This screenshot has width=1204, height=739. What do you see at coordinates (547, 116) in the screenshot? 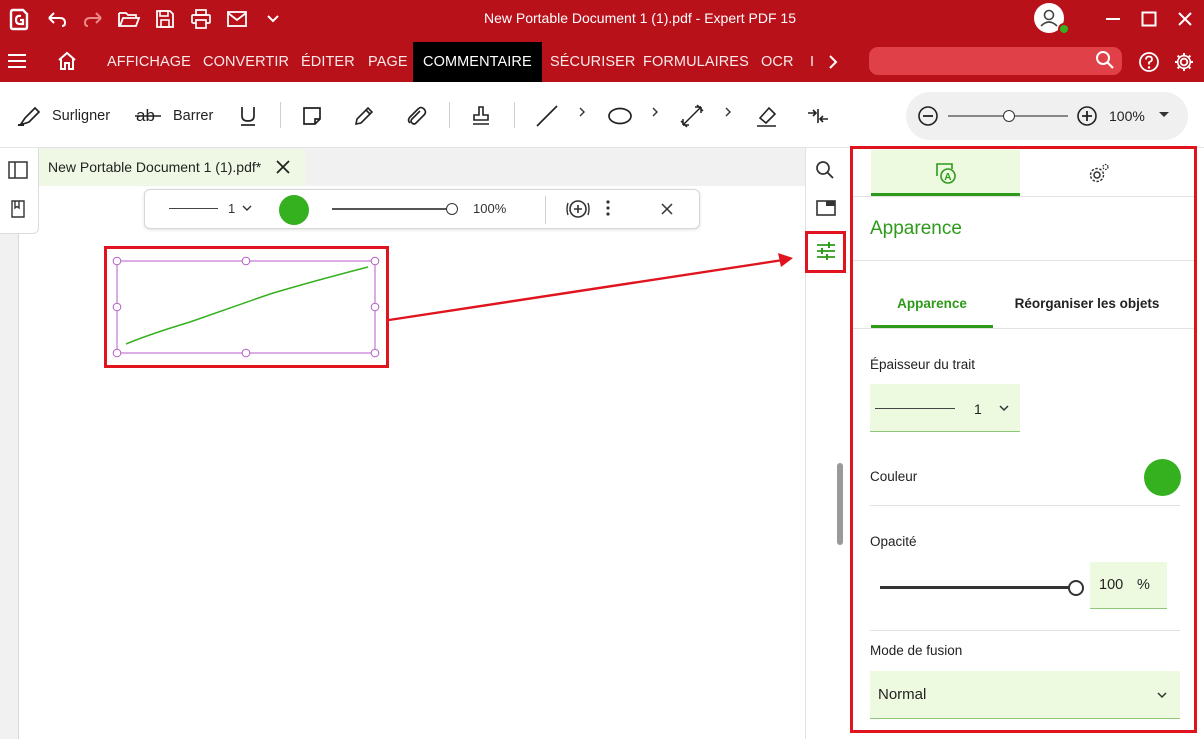
I see `line-tool-icon` at bounding box center [547, 116].